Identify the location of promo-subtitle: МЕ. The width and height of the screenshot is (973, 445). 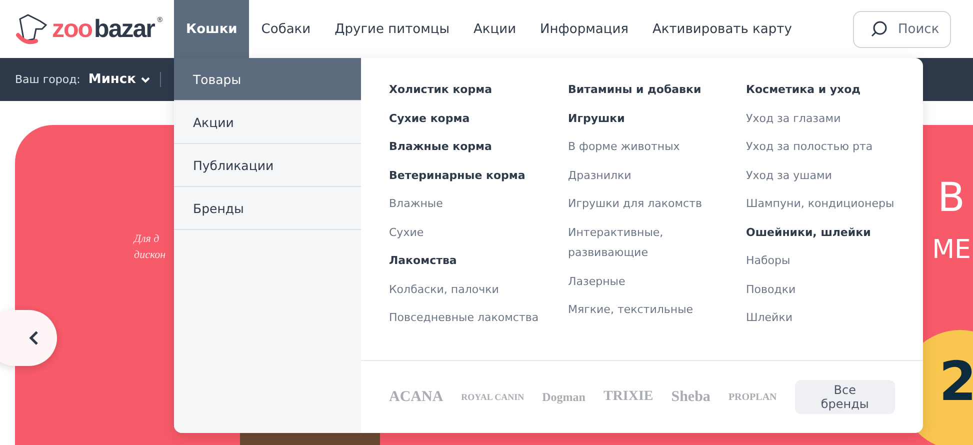
(951, 250).